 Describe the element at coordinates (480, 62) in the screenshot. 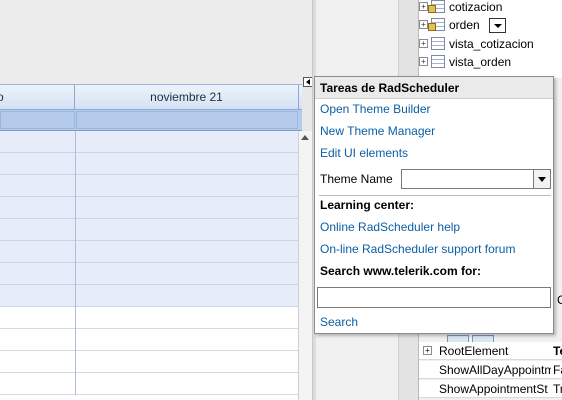

I see `tree-item-label: vista_orden` at that location.